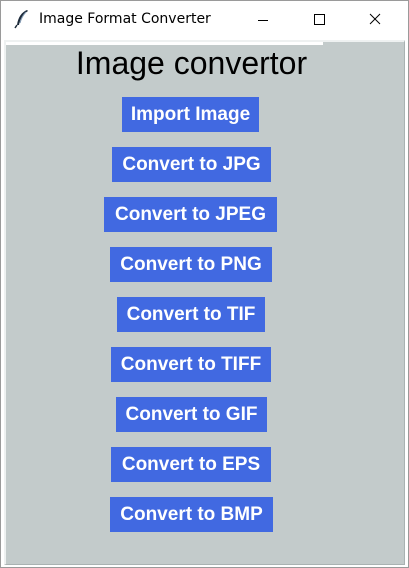  What do you see at coordinates (22, 19) in the screenshot?
I see `feather-icon` at bounding box center [22, 19].